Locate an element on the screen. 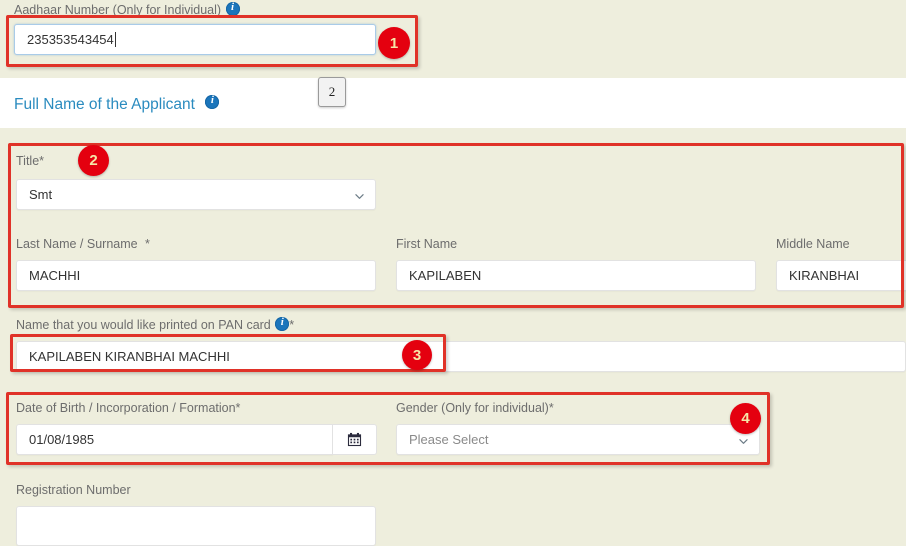  aadhaar-label: Aadhaar Number (Only for Individual) is located at coordinates (127, 10).